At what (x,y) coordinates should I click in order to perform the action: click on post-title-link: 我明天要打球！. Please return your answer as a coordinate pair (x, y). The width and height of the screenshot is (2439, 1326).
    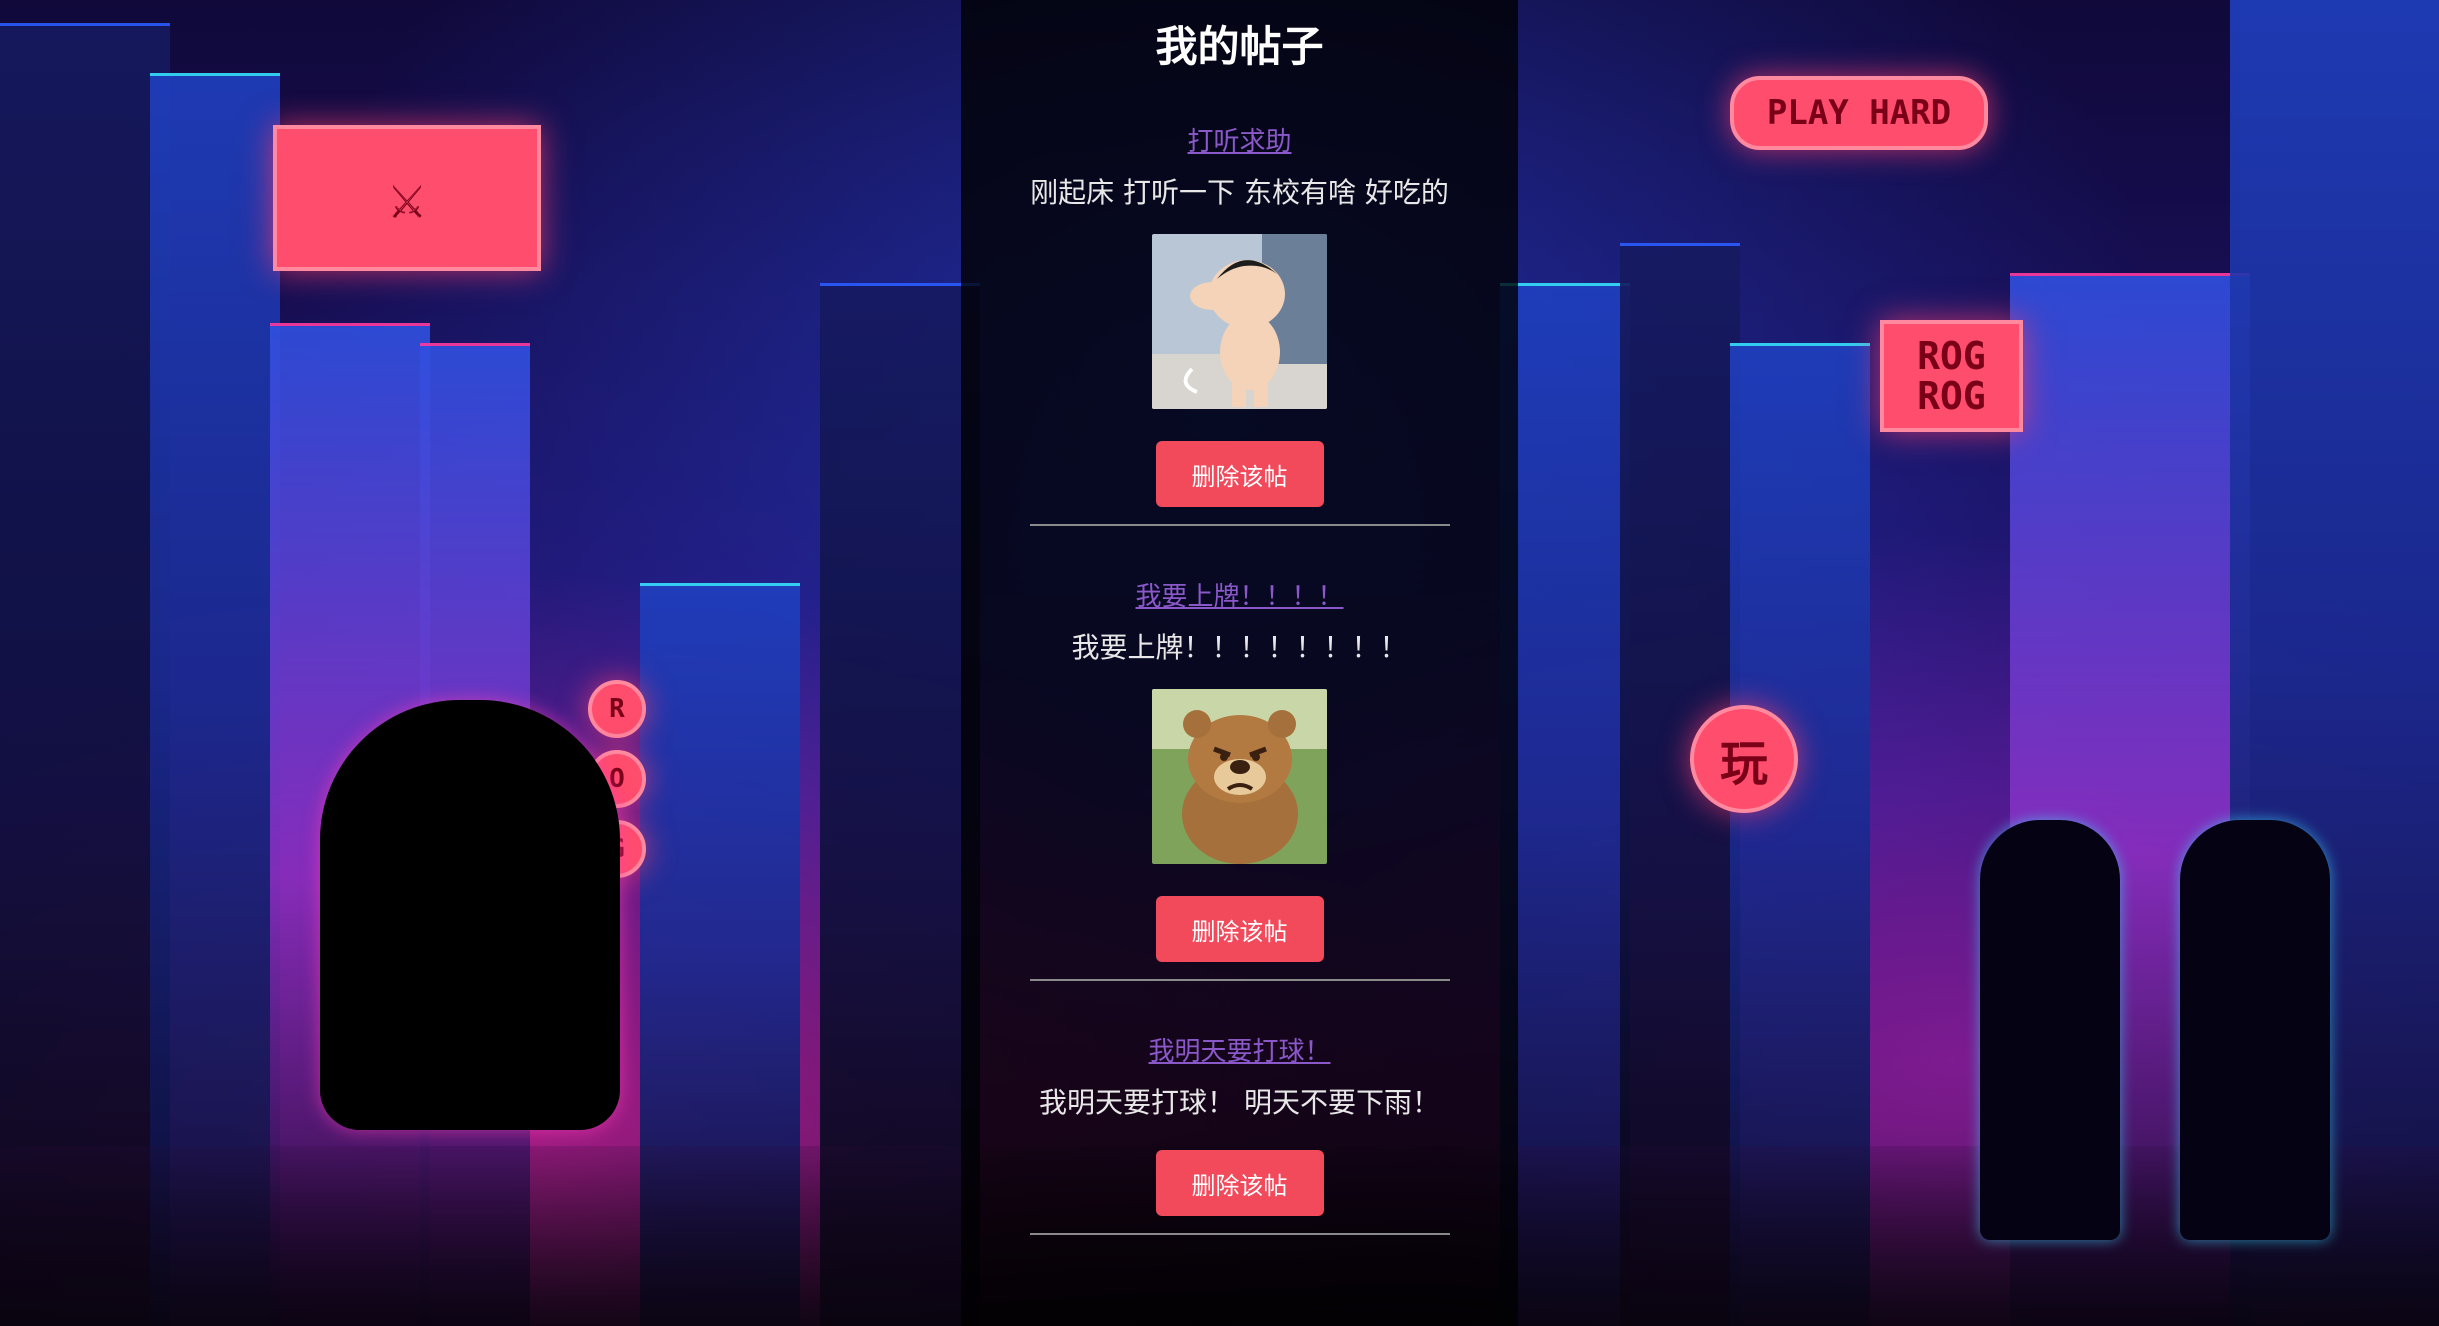
    Looking at the image, I should click on (1240, 1052).